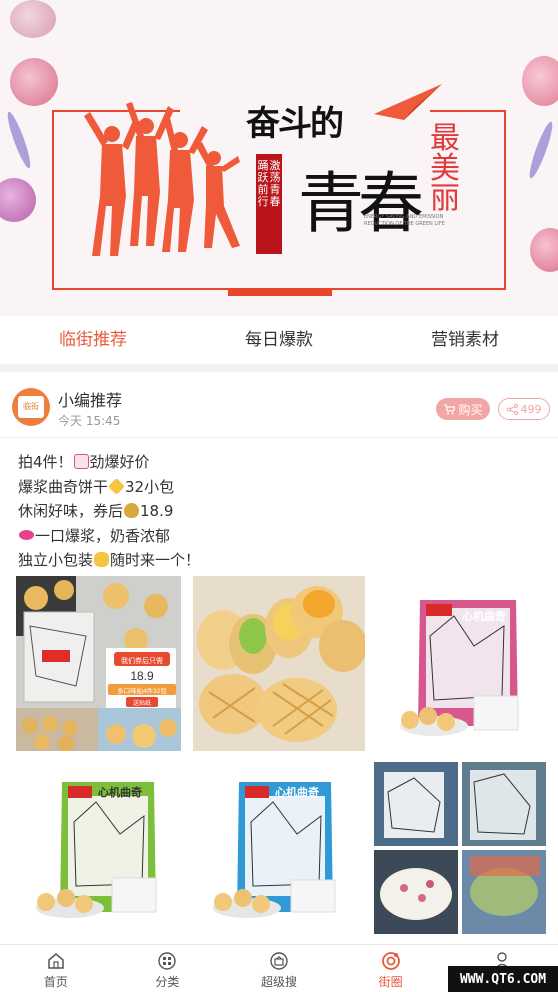 The height and width of the screenshot is (992, 558). I want to click on slogan-red: 最美丽, so click(445, 168).